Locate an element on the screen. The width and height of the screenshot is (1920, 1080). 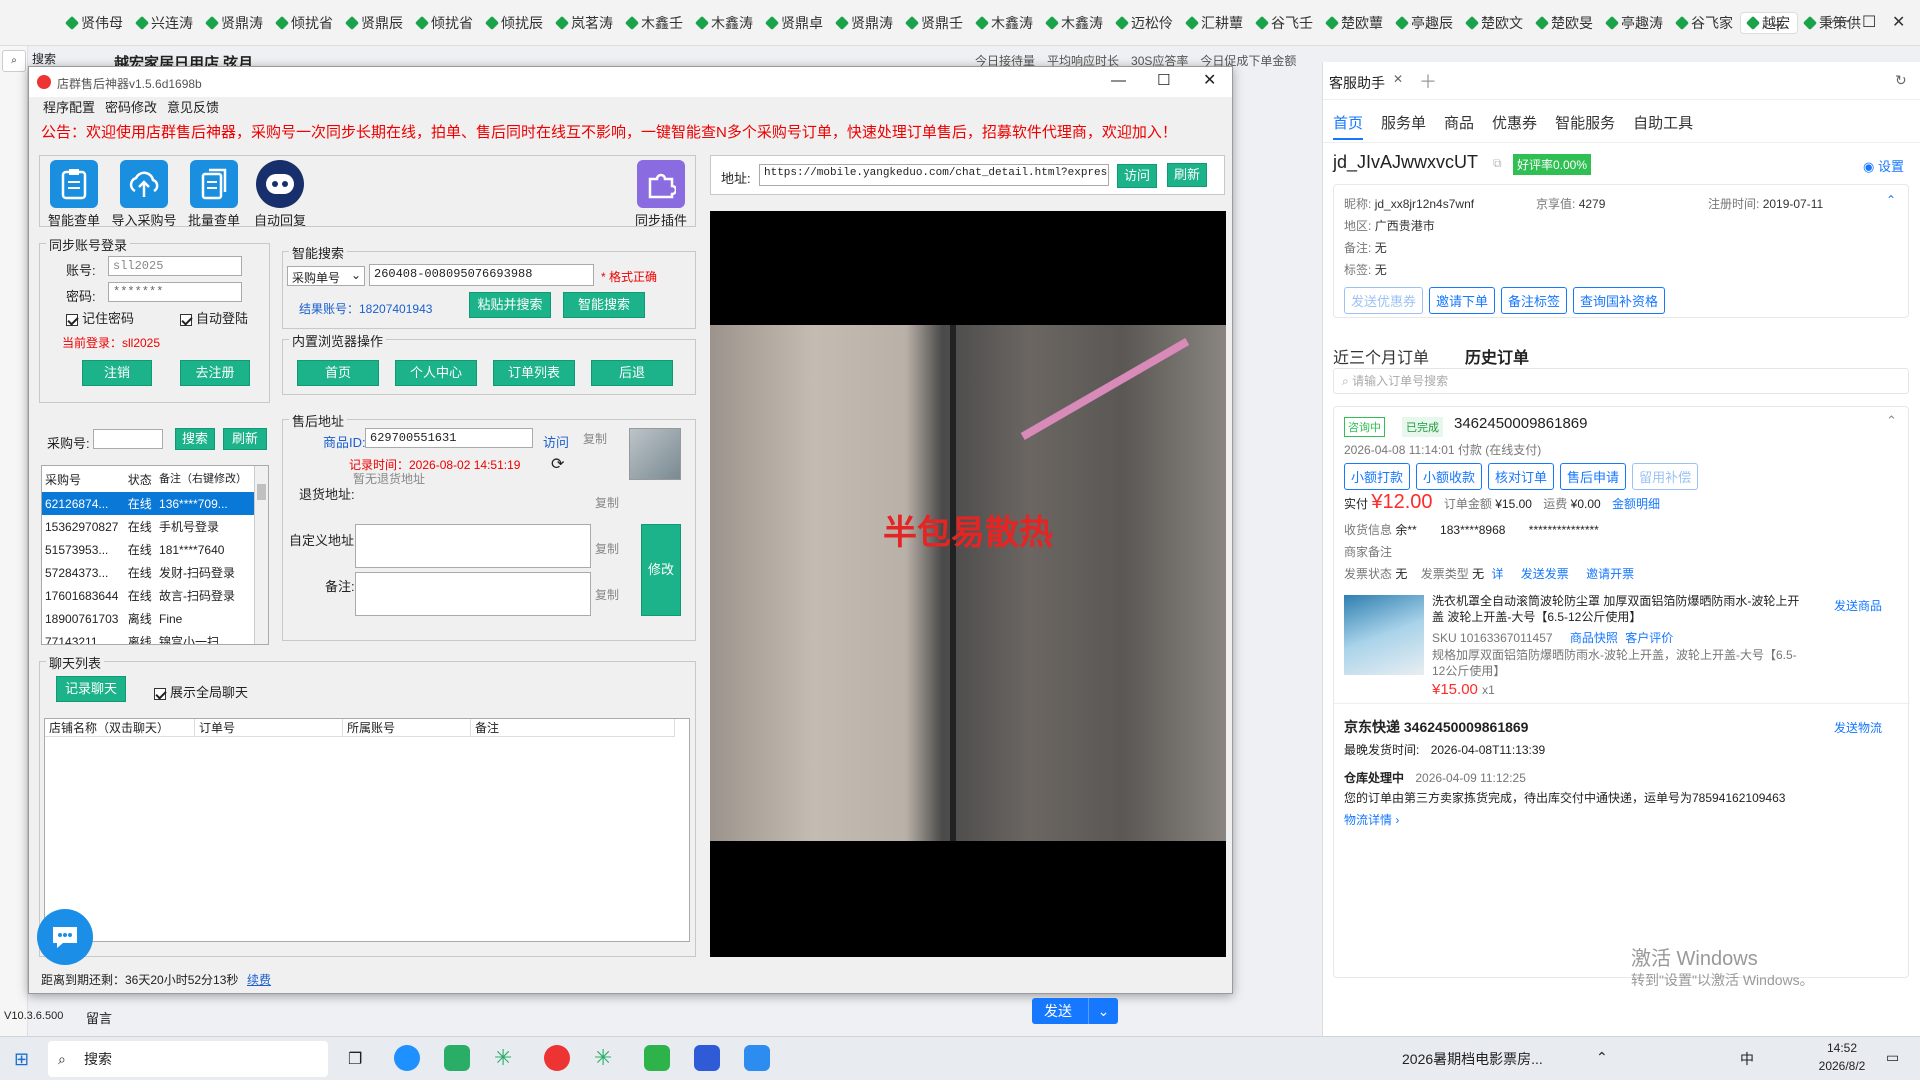
smart-search-button: 智能搜索 is located at coordinates (604, 305).